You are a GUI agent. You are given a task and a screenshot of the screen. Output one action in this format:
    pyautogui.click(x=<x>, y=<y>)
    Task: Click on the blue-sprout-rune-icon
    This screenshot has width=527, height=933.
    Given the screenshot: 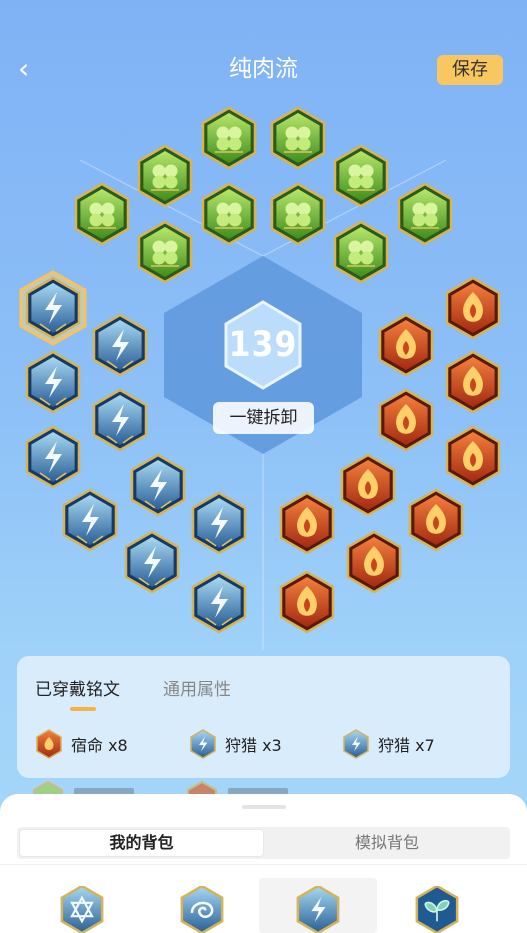 What is the action you would take?
    pyautogui.click(x=437, y=909)
    